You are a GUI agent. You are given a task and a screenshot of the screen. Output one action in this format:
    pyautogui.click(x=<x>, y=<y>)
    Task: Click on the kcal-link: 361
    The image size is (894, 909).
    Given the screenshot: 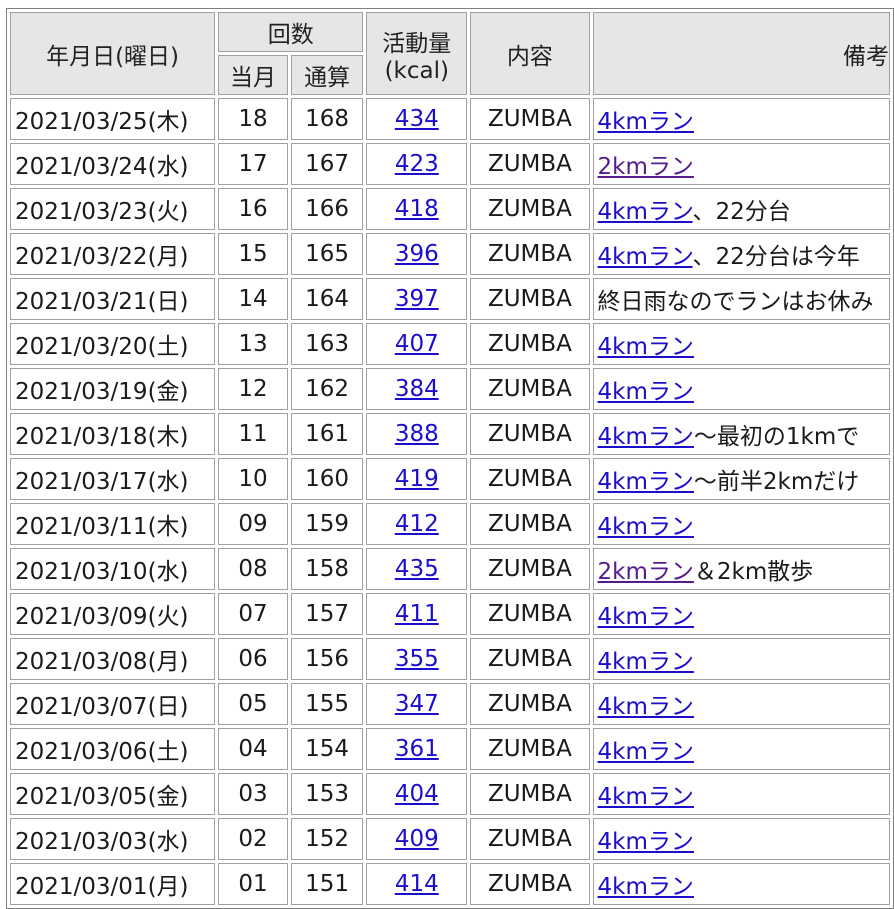 What is the action you would take?
    pyautogui.click(x=417, y=749)
    